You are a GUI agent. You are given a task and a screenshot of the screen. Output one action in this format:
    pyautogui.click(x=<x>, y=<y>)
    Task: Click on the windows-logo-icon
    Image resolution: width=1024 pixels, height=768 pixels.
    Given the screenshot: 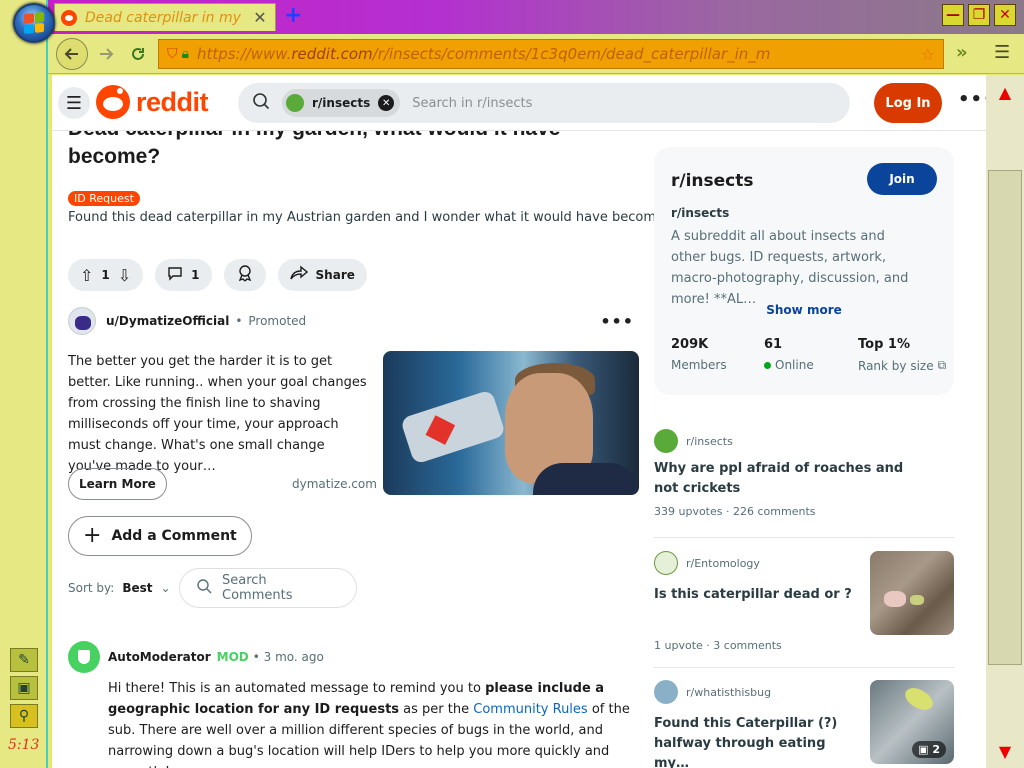 What is the action you would take?
    pyautogui.click(x=34, y=23)
    